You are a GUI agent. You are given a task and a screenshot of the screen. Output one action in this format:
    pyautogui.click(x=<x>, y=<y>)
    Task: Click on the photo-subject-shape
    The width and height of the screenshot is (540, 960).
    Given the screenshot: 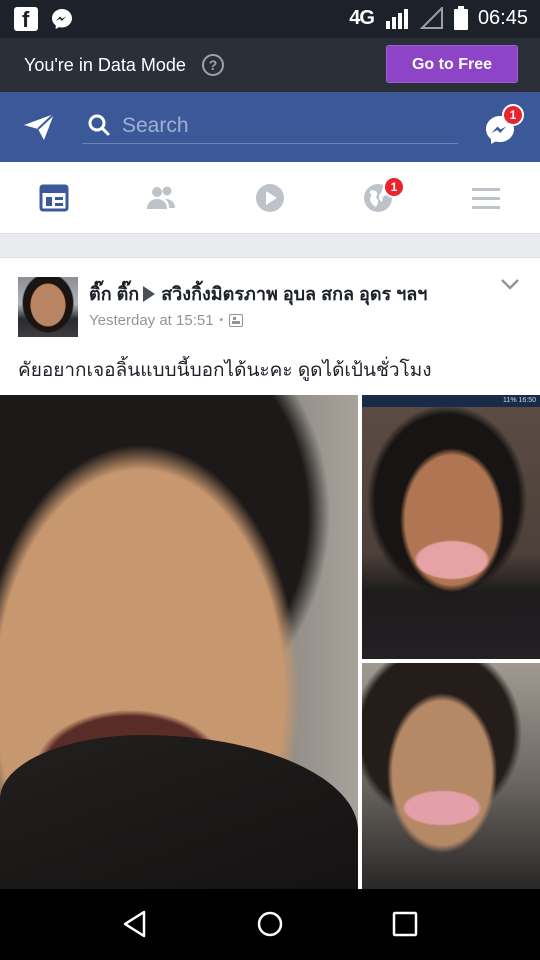 What is the action you would take?
    pyautogui.click(x=179, y=812)
    